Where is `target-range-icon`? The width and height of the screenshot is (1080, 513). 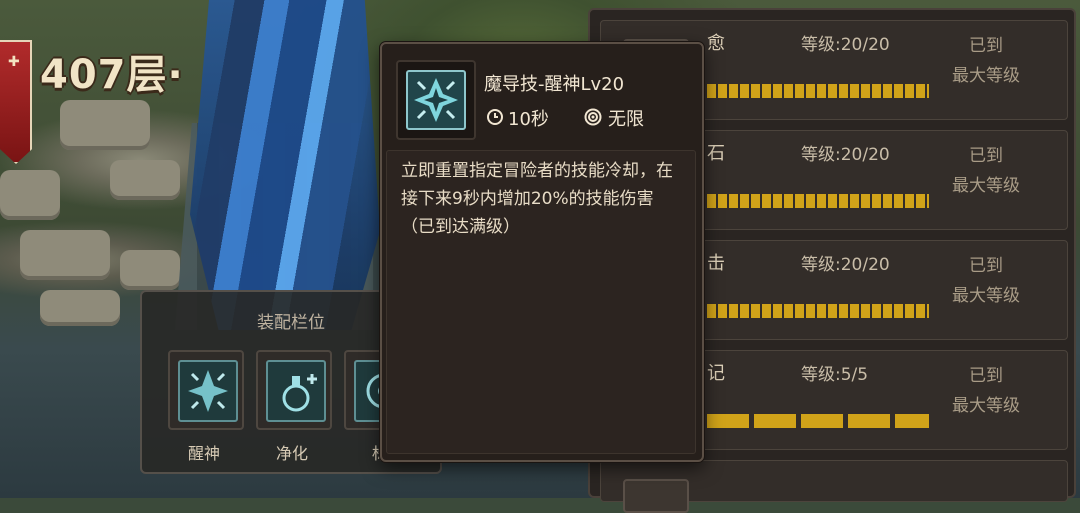
target-range-icon is located at coordinates (593, 119).